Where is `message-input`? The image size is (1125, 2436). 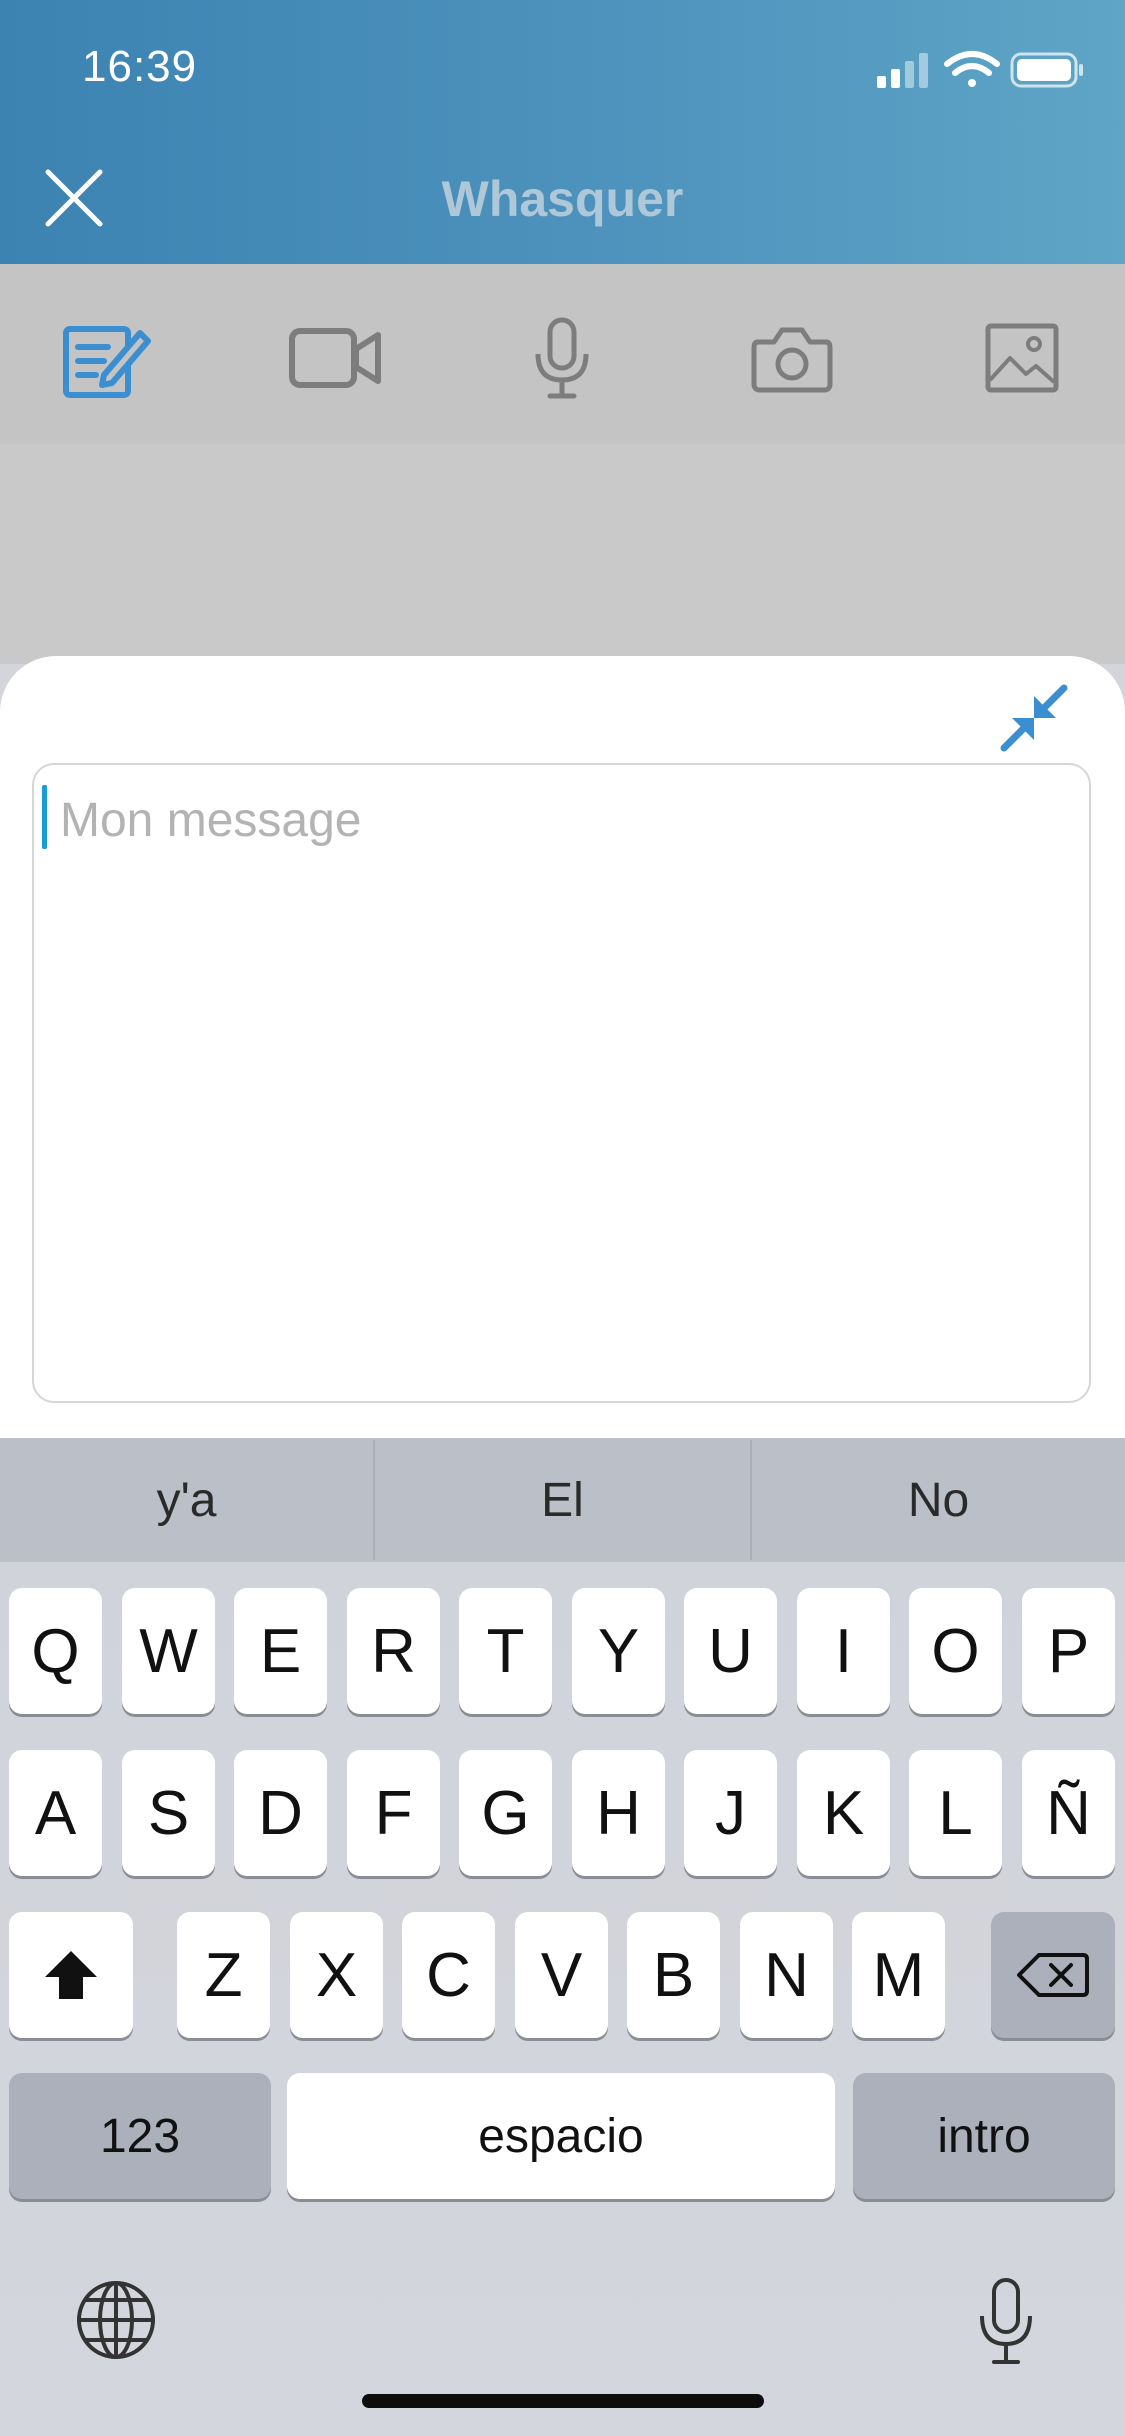
message-input is located at coordinates (560, 820).